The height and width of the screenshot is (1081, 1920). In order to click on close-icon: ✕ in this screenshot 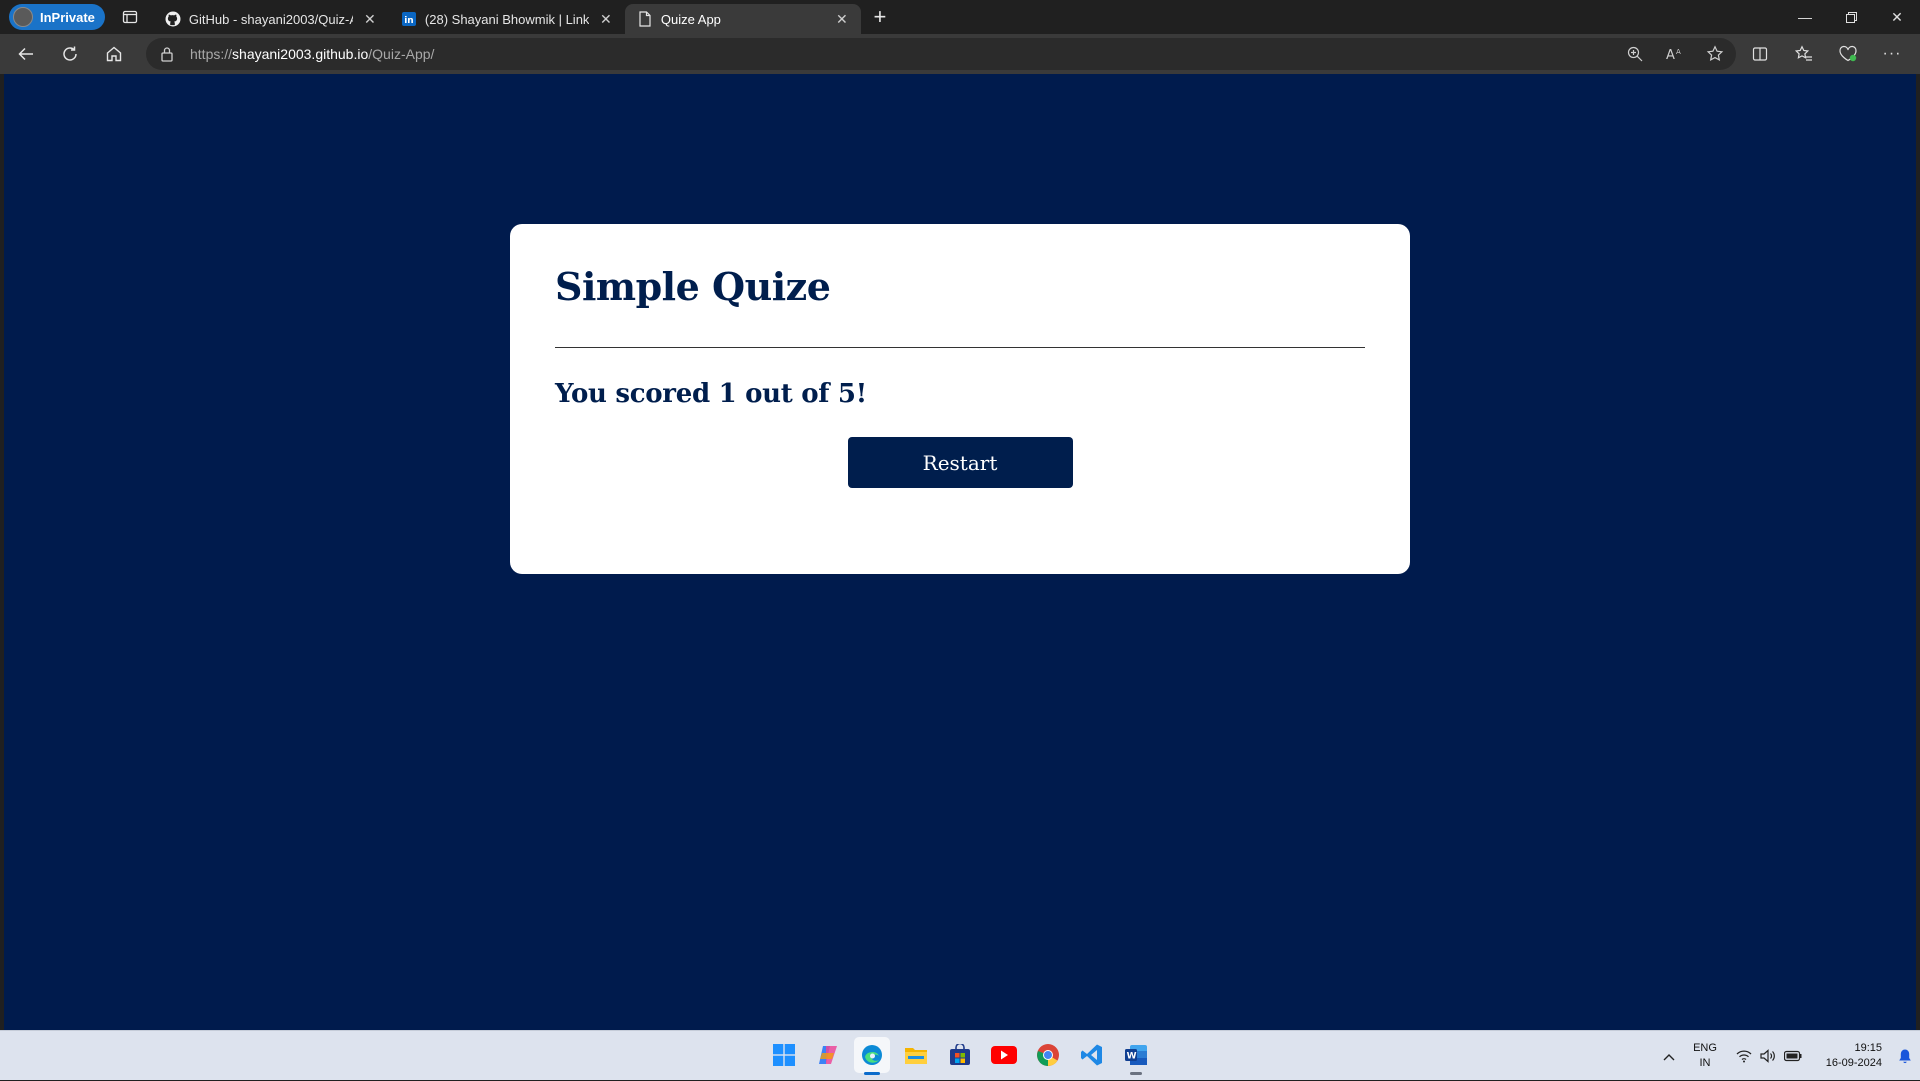, I will do `click(1897, 16)`.